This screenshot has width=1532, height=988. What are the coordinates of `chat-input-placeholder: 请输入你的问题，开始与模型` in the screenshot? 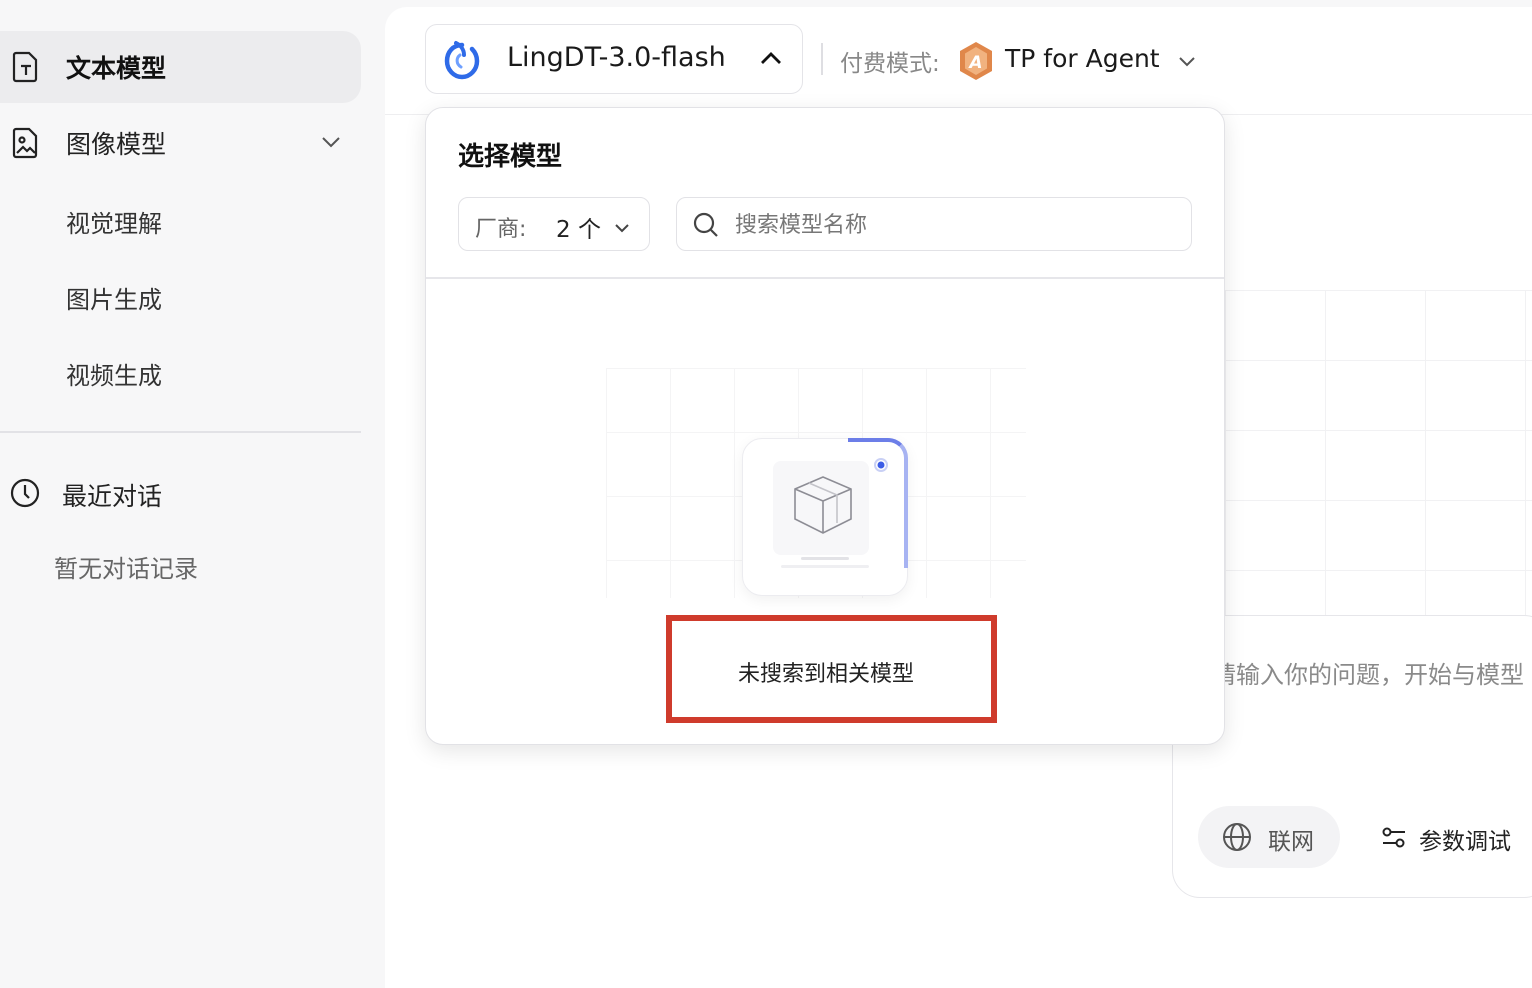 It's located at (1368, 672).